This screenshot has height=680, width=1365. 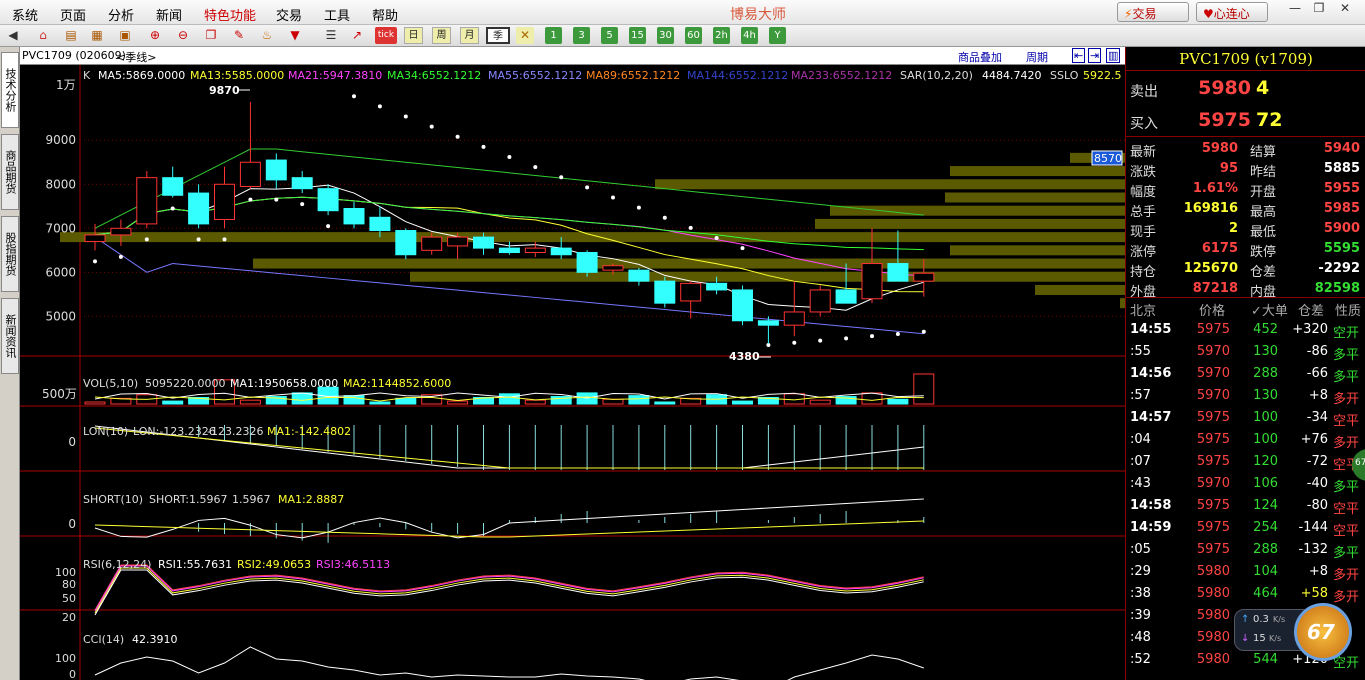 I want to click on volume-profile-bar, so click(x=1080, y=289).